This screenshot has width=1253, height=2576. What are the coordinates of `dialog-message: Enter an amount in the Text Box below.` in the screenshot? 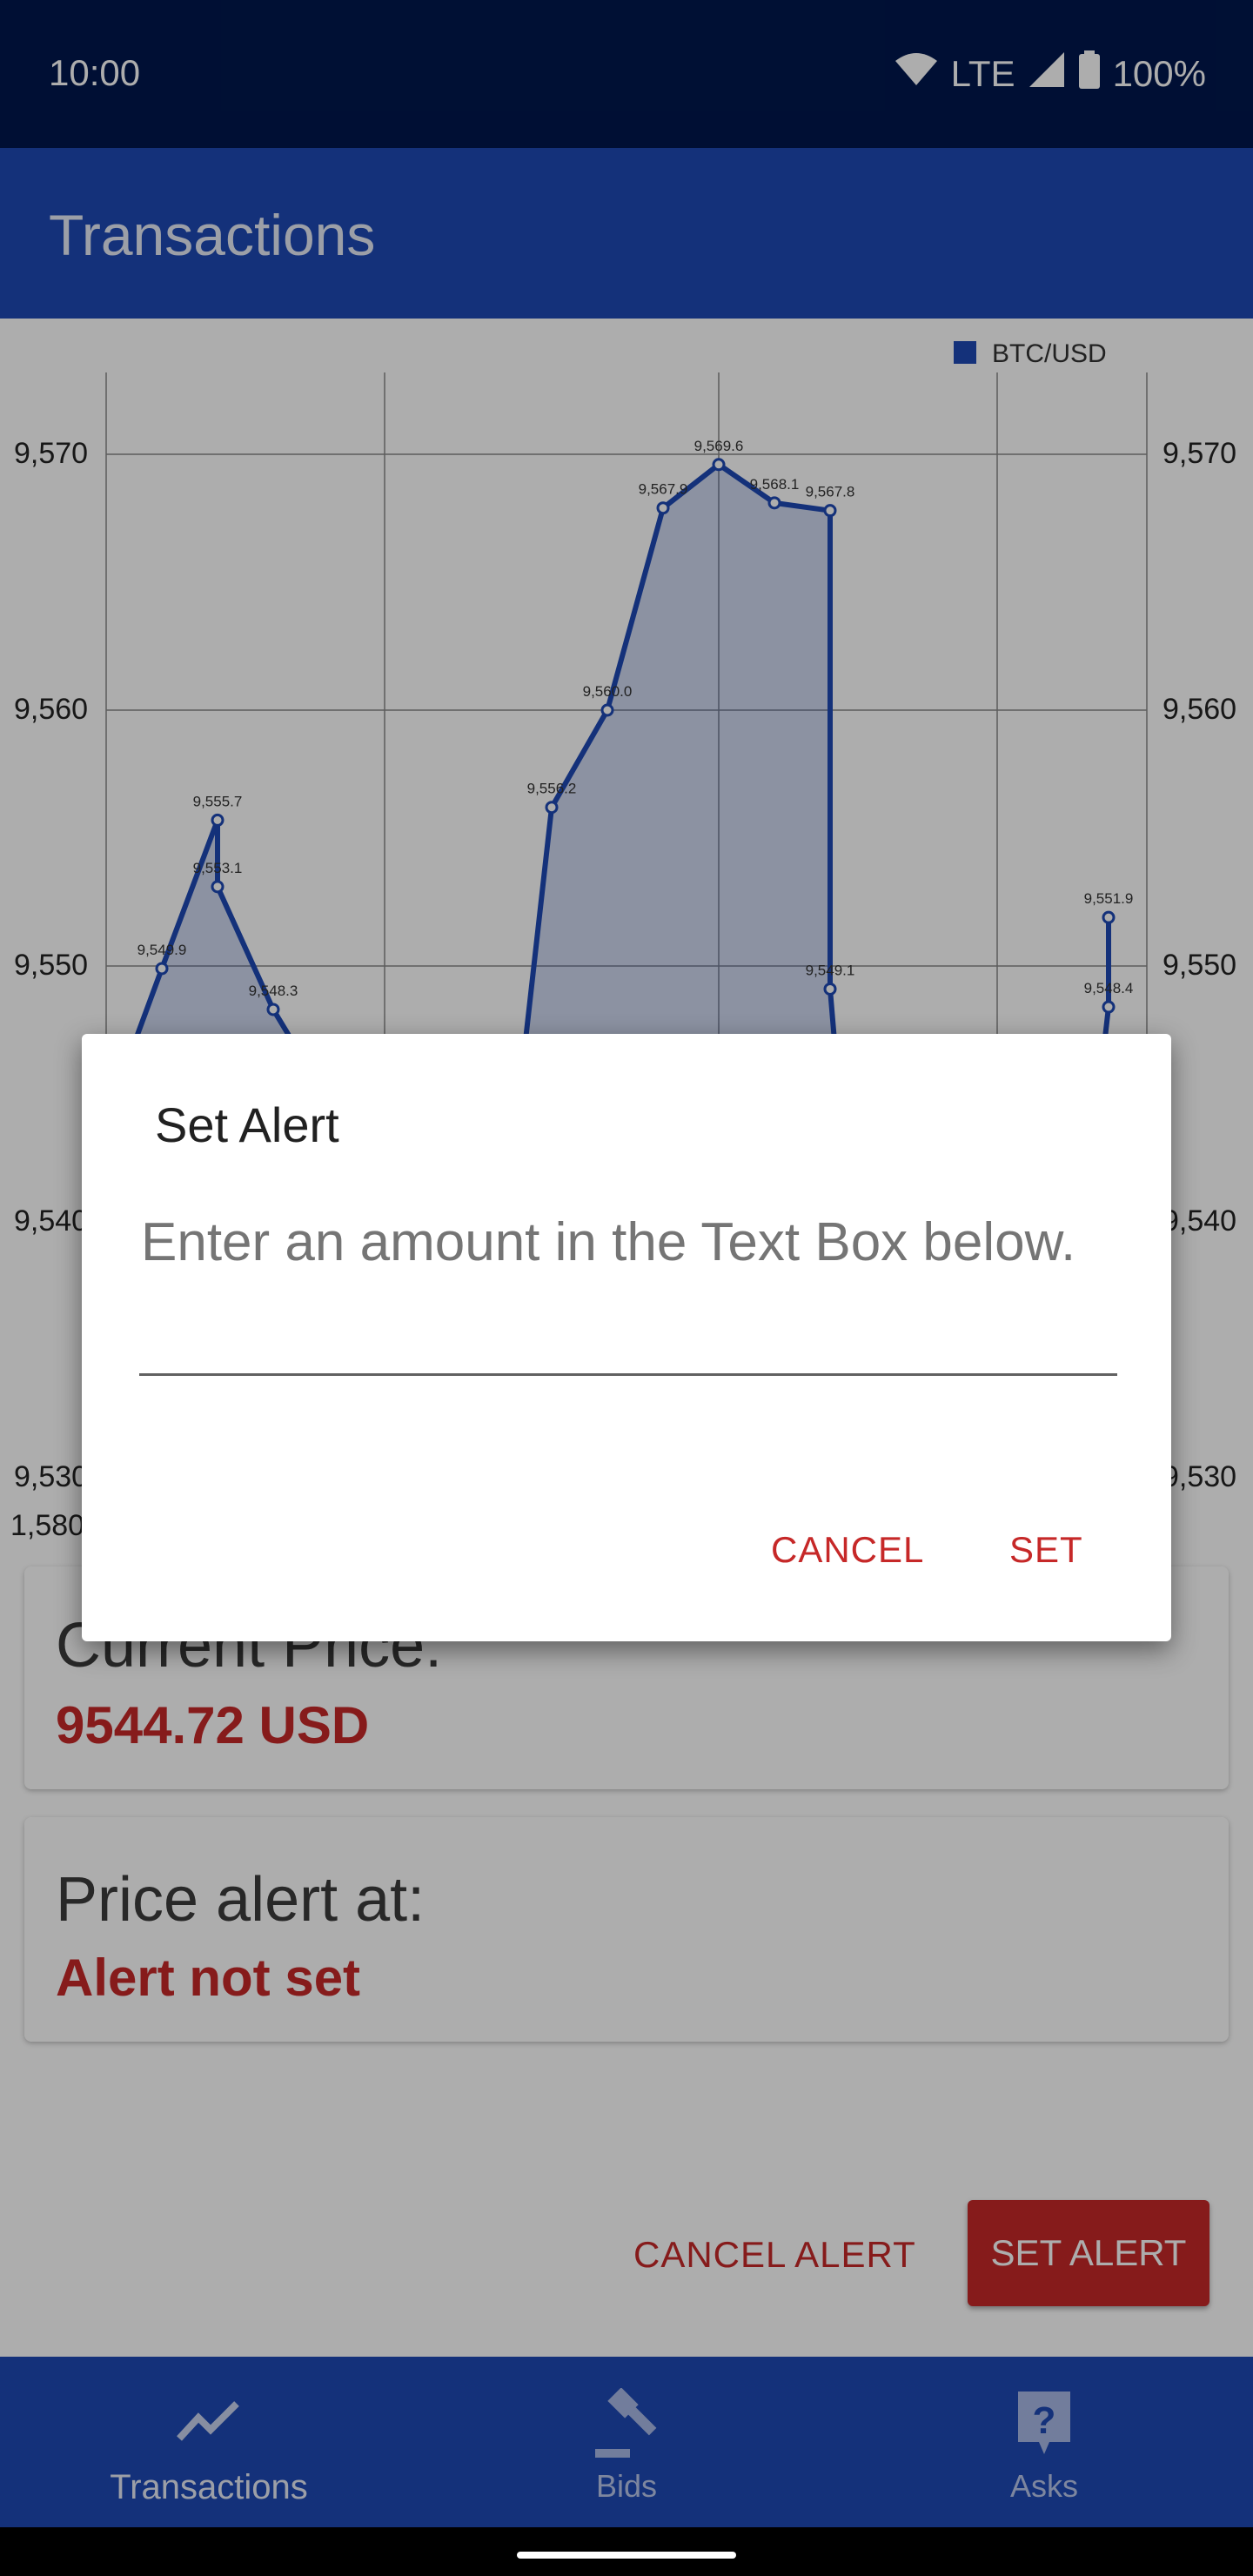 It's located at (608, 1242).